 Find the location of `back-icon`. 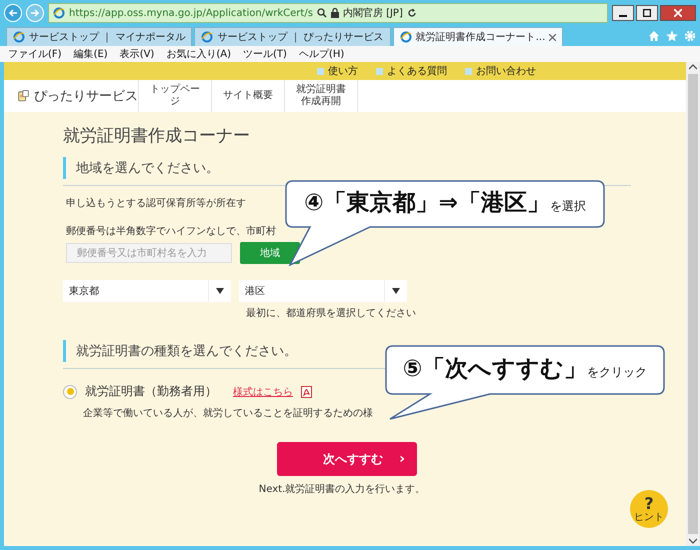

back-icon is located at coordinates (13, 13).